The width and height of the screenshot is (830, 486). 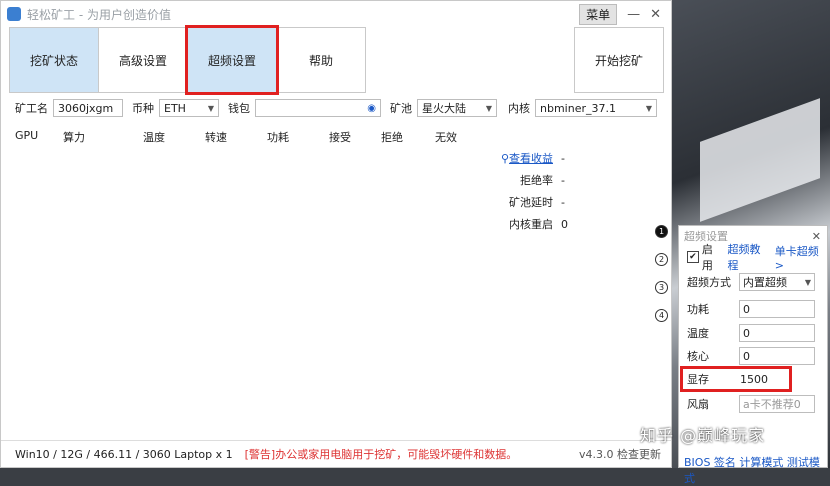 What do you see at coordinates (531, 191) in the screenshot?
I see `stats-panel: ⚲查看收益 - 拒绝率 - 矿池延时 - 内核重启 0` at bounding box center [531, 191].